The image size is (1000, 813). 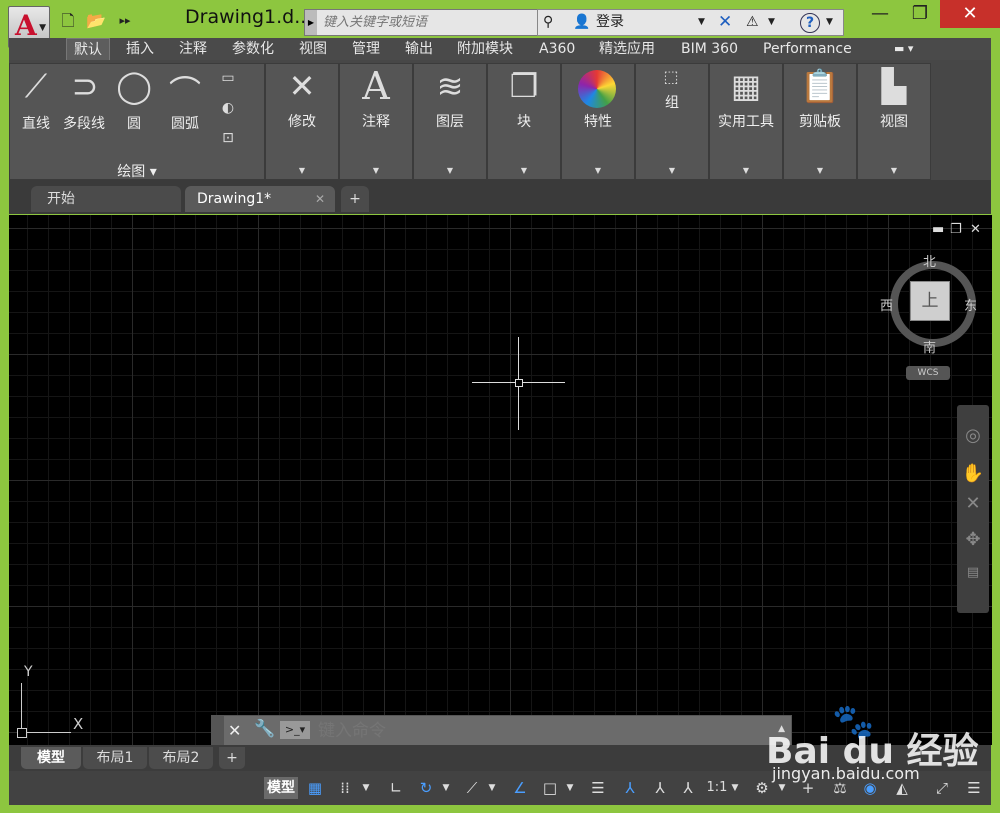 What do you see at coordinates (234, 730) in the screenshot?
I see `close-icon: ✕` at bounding box center [234, 730].